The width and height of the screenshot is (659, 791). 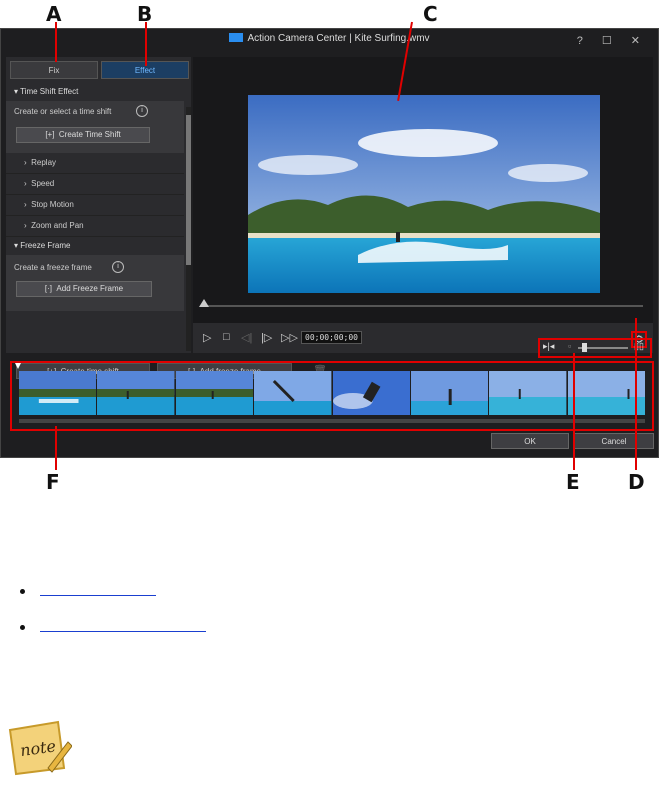 What do you see at coordinates (54, 14) in the screenshot?
I see `callout-a: A` at bounding box center [54, 14].